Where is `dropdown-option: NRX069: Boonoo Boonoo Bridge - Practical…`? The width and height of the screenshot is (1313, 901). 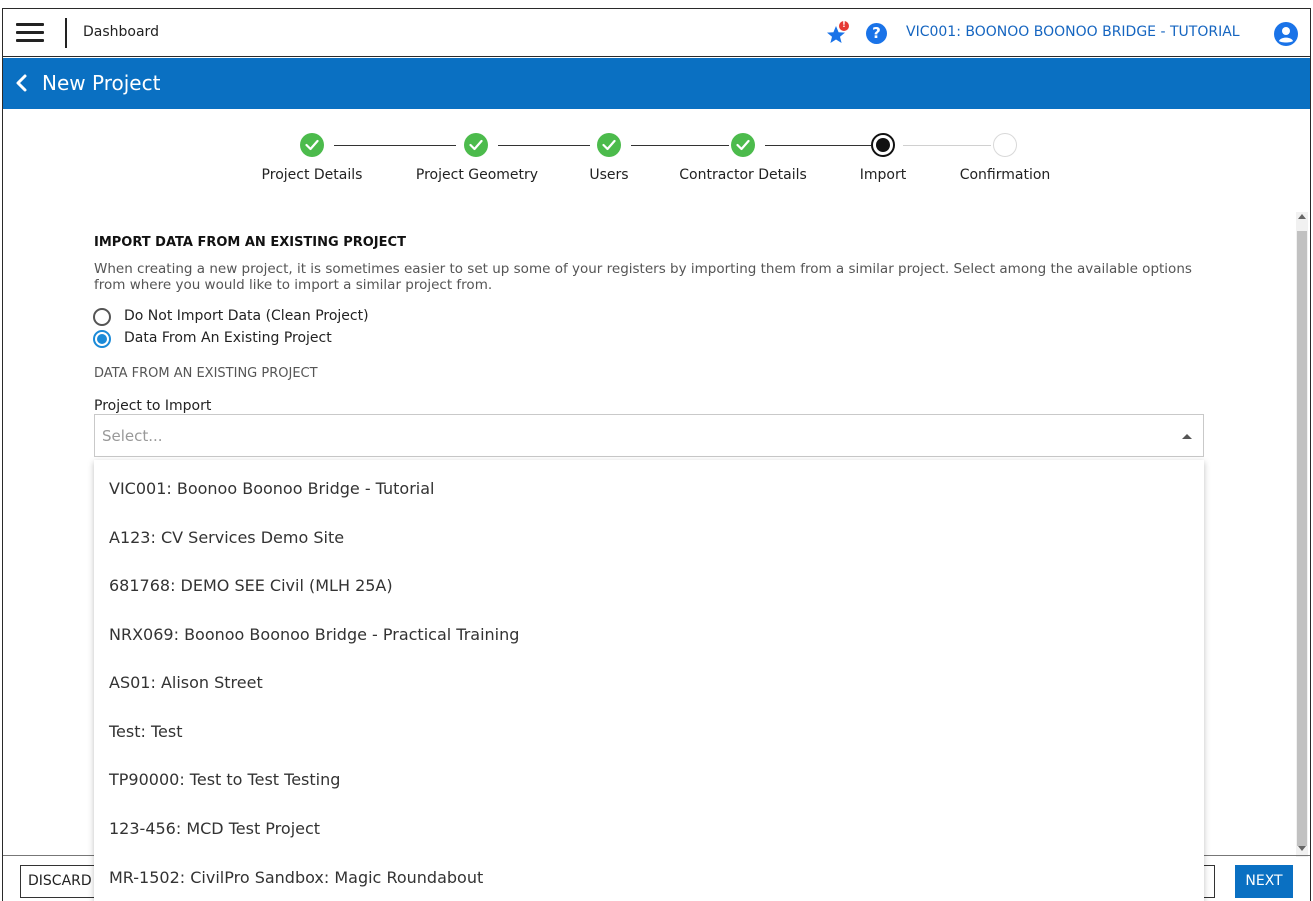 dropdown-option: NRX069: Boonoo Boonoo Bridge - Practical… is located at coordinates (649, 635).